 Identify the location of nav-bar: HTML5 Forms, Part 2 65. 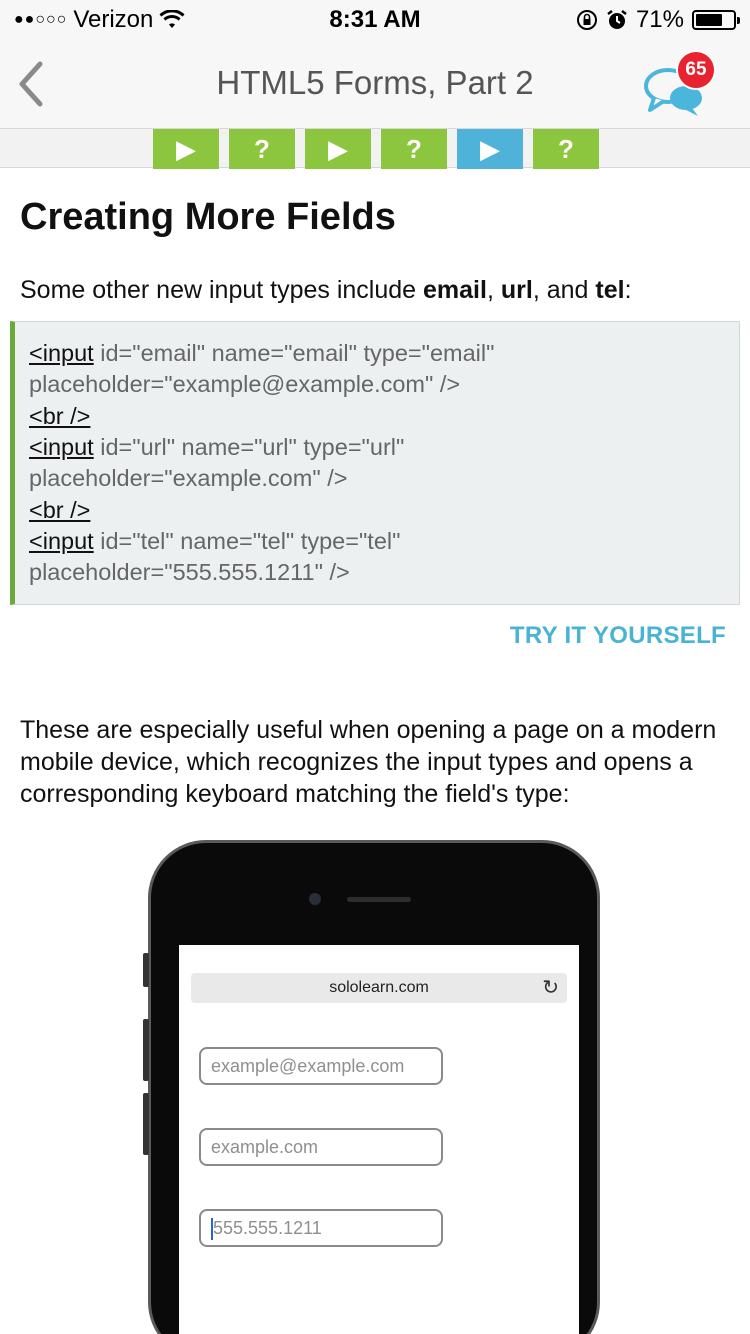
(375, 84).